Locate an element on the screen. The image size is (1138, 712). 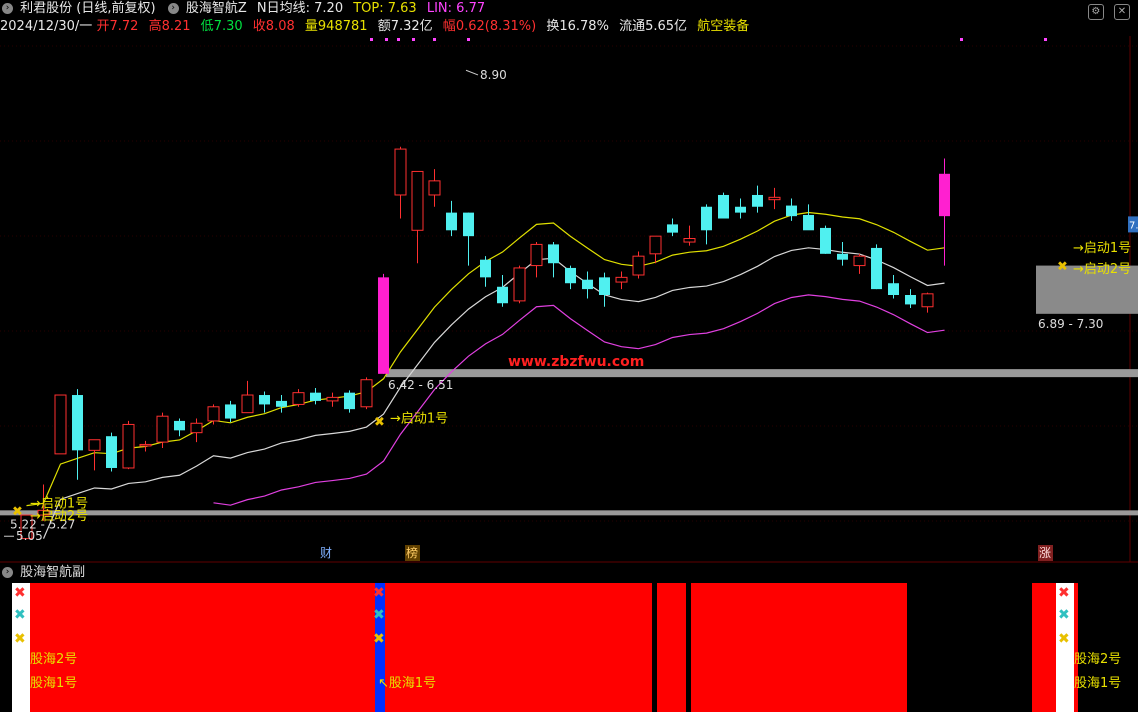
start1-label-right: →启动1号 is located at coordinates (1102, 248).